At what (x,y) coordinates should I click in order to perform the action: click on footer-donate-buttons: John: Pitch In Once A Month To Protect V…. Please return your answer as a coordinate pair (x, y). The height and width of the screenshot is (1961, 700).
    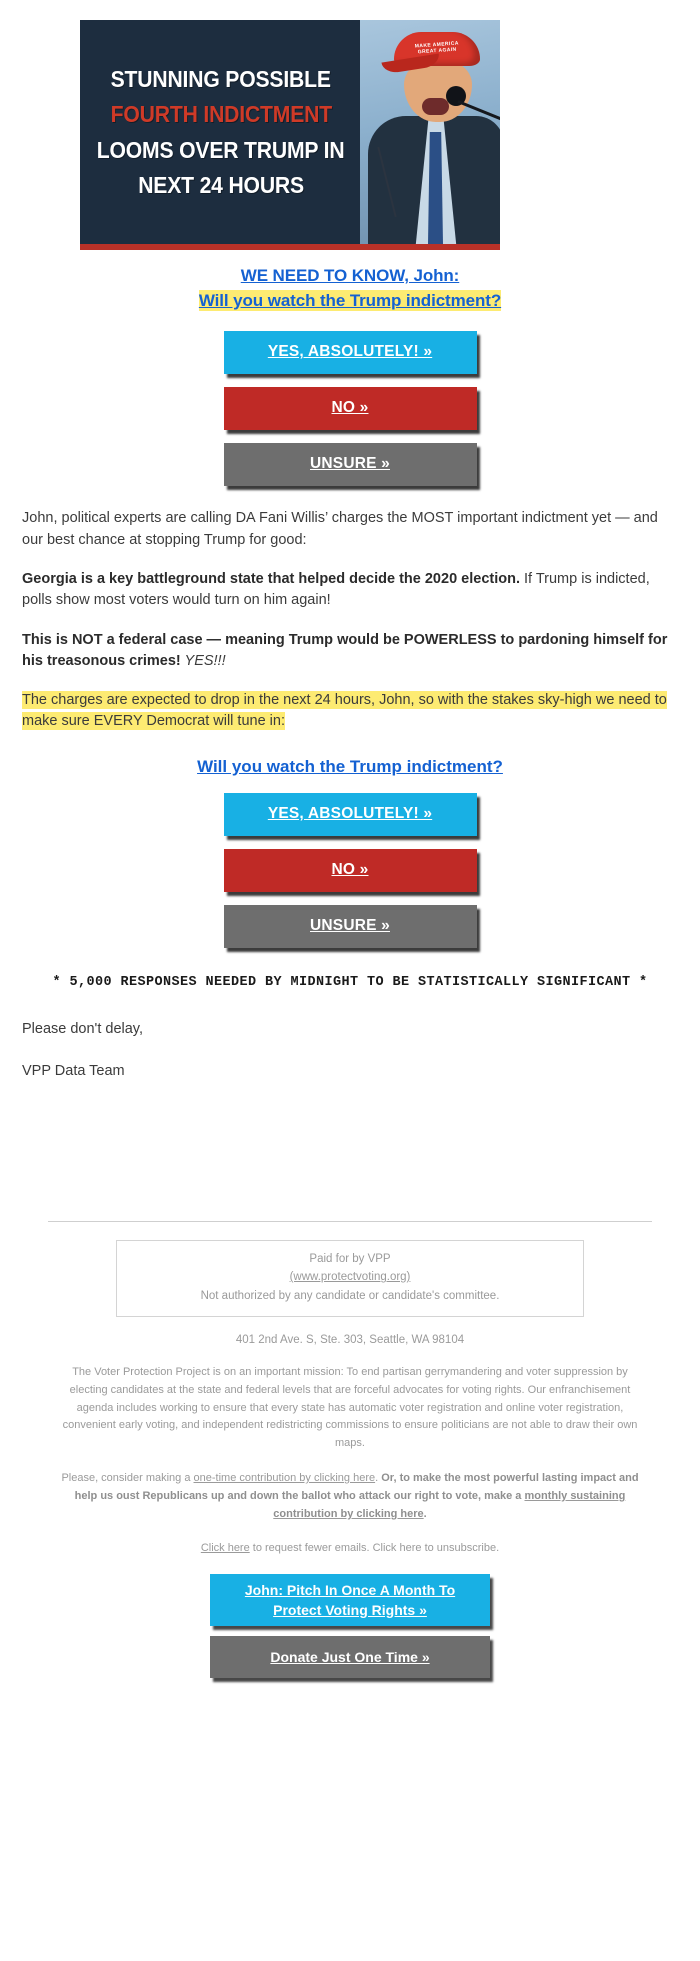
    Looking at the image, I should click on (350, 1616).